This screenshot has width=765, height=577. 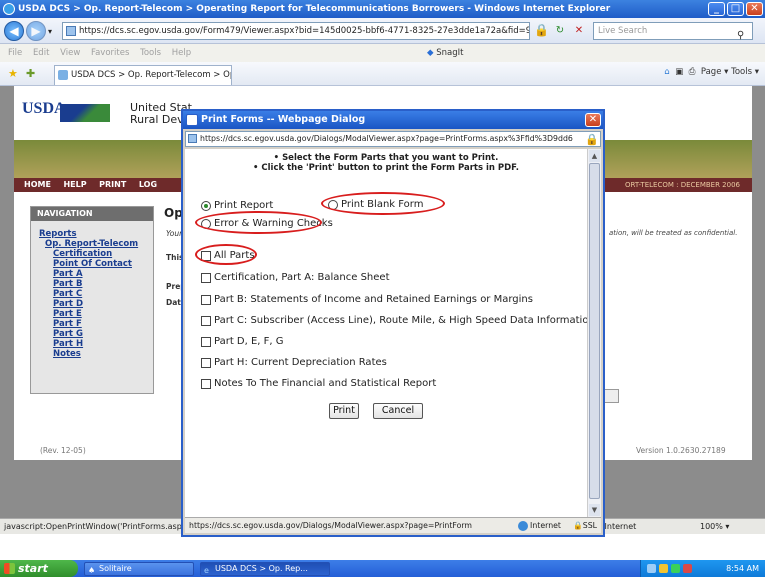 What do you see at coordinates (181, 53) in the screenshot?
I see `menu-help: Help` at bounding box center [181, 53].